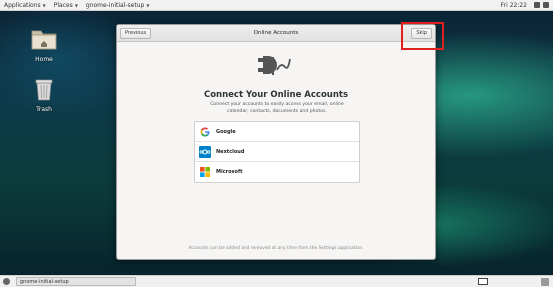 This screenshot has width=553, height=287. I want to click on desktop-icon-trash: Trash, so click(44, 94).